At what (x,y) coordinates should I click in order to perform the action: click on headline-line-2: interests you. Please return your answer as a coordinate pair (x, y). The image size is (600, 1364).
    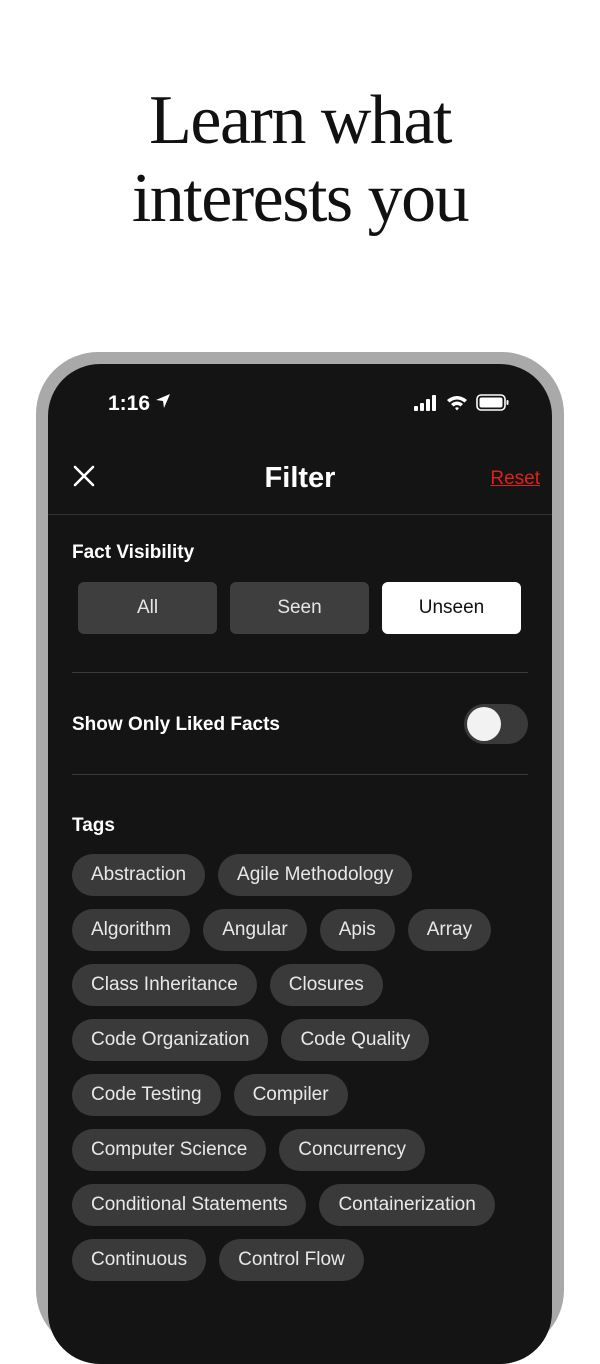
    Looking at the image, I should click on (300, 198).